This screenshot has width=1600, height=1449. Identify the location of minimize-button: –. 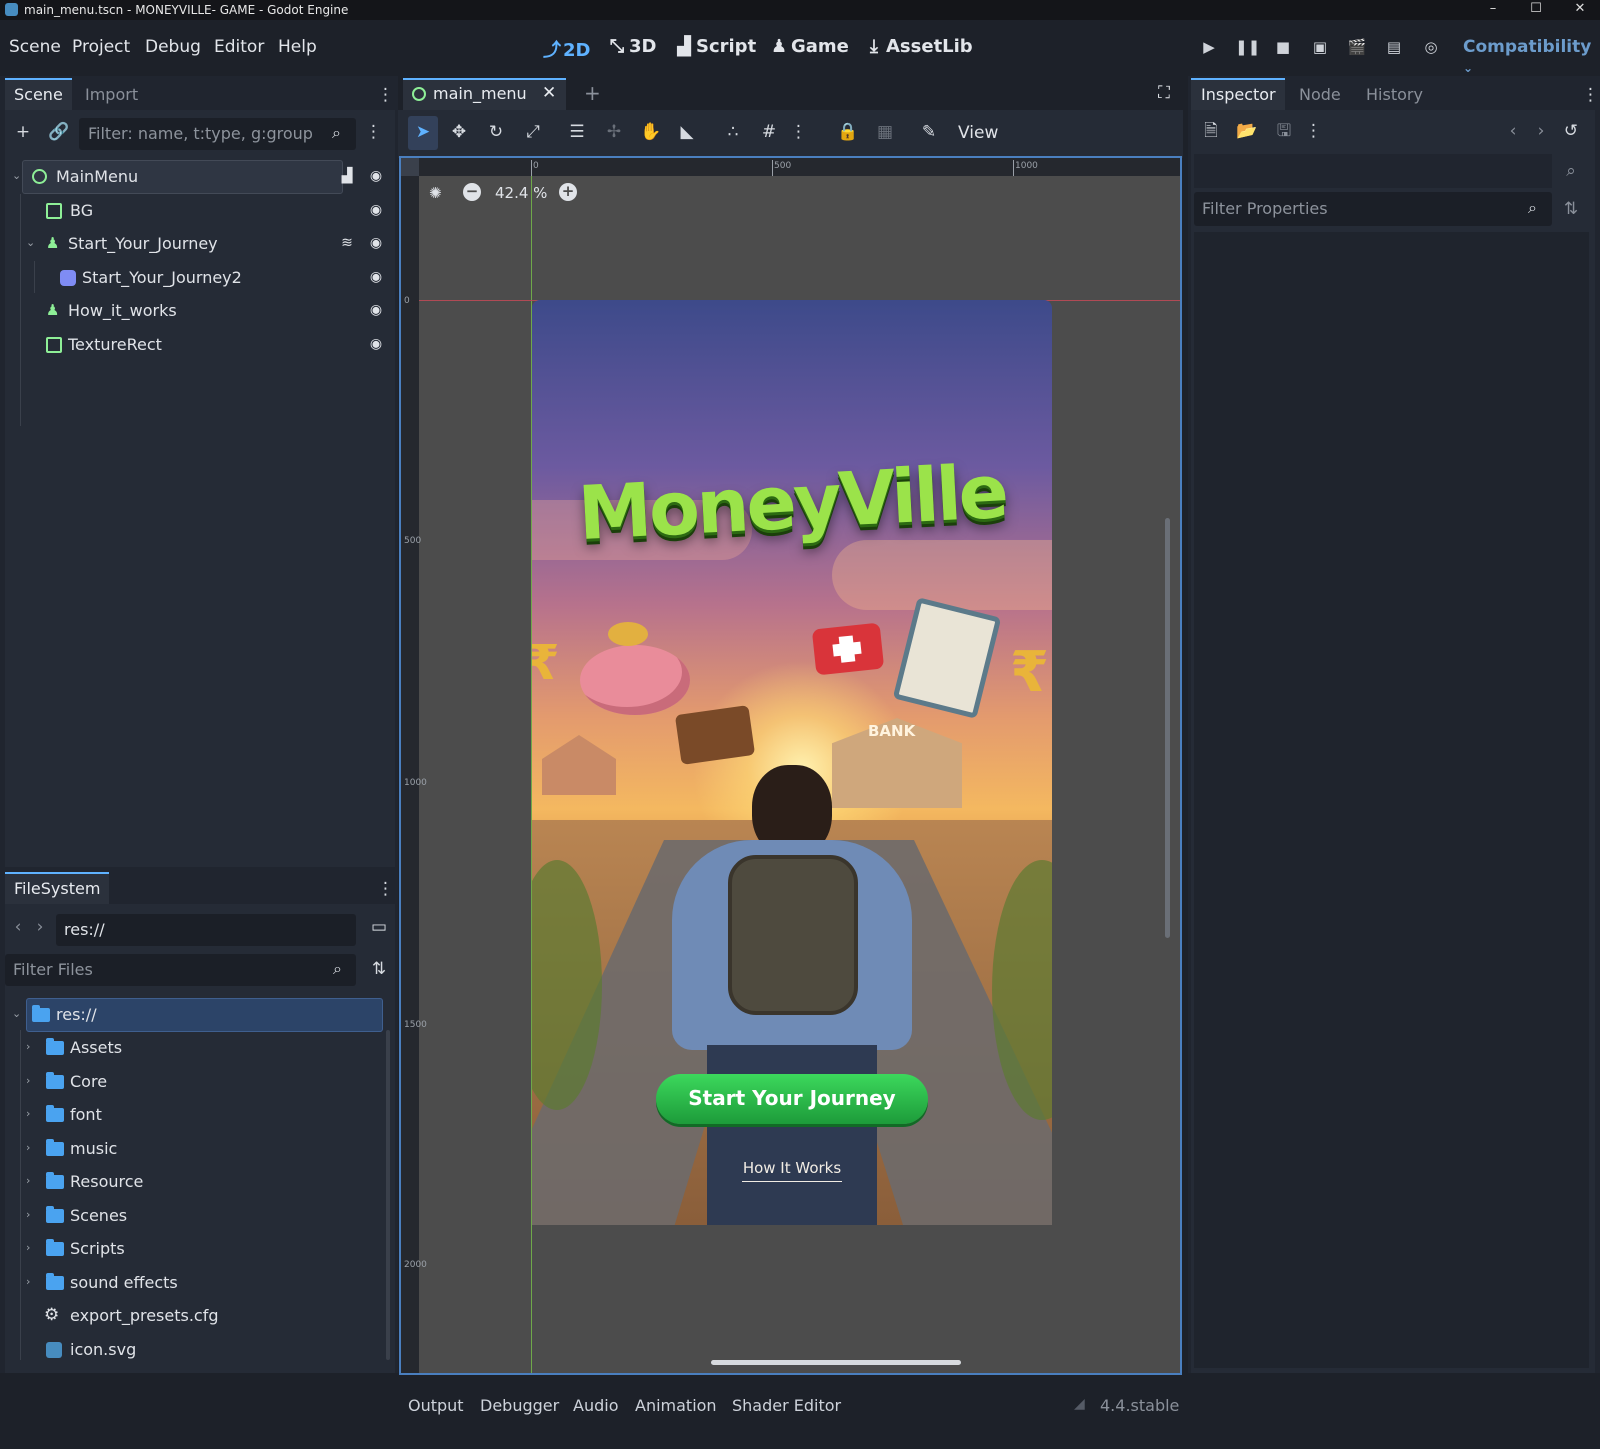
(1493, 10).